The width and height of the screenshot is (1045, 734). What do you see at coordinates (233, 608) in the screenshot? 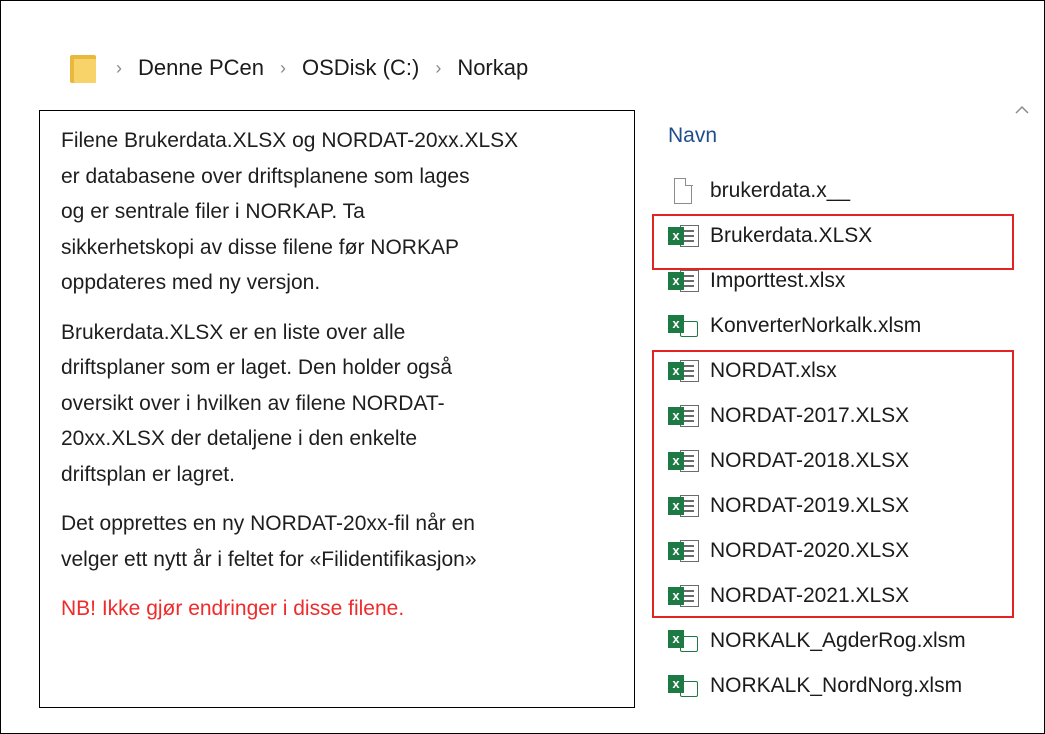
I see `warning-text: NB! Ikke gjør endringer i disse filene.` at bounding box center [233, 608].